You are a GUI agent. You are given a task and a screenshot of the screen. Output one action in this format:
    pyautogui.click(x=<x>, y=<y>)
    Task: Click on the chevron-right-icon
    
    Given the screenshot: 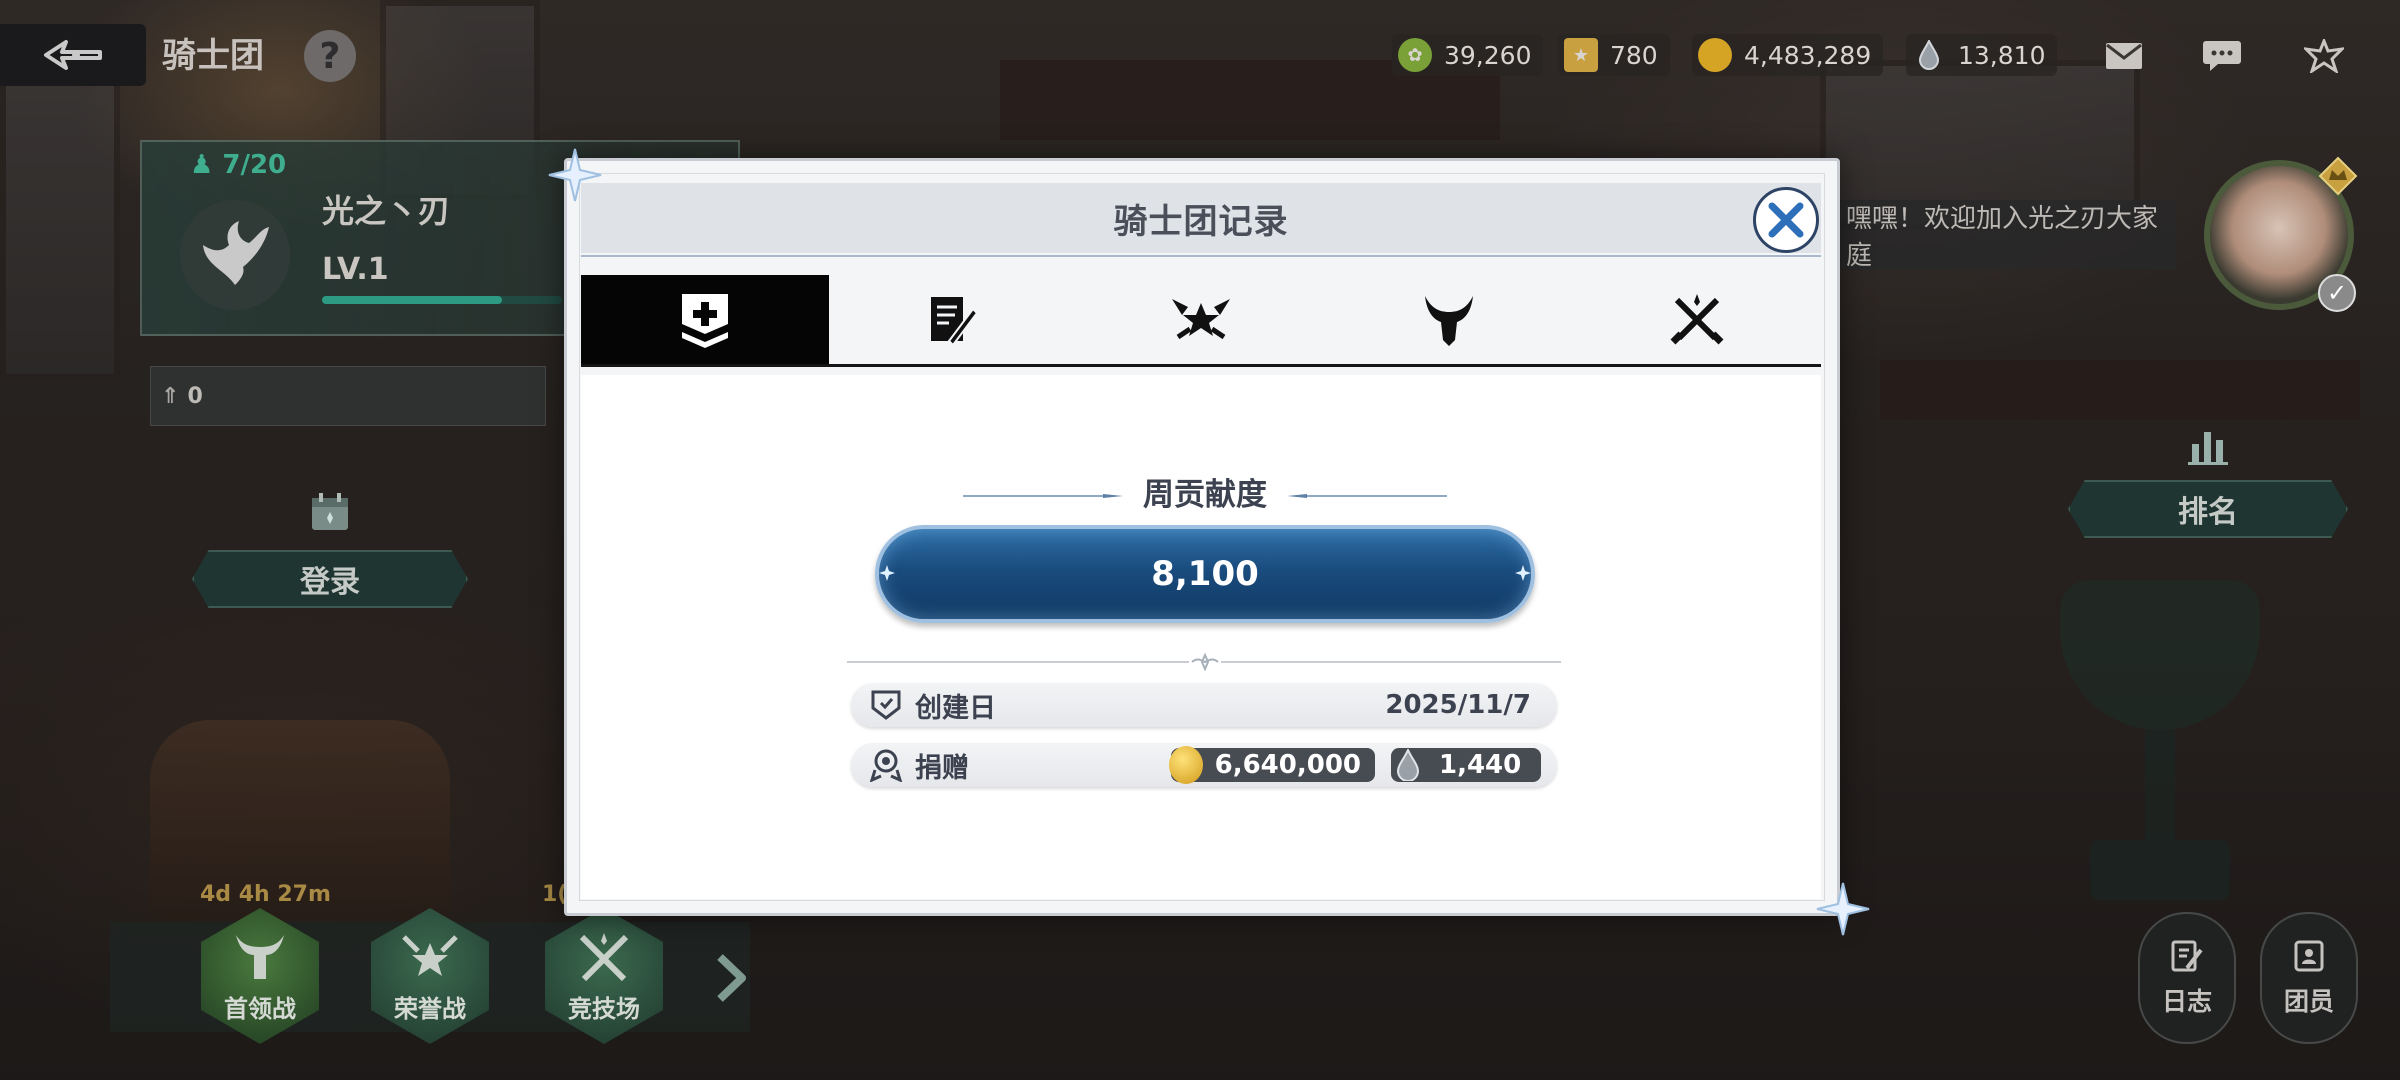 What is the action you would take?
    pyautogui.click(x=731, y=978)
    